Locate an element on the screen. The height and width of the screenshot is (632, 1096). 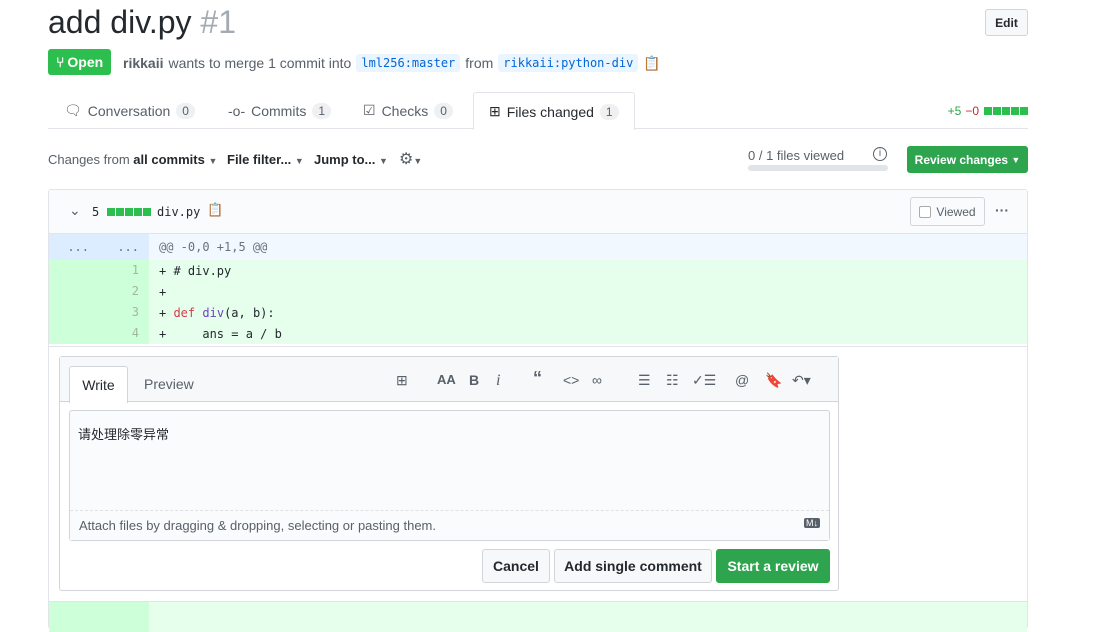
checklist-icon: ☑ is located at coordinates (369, 110).